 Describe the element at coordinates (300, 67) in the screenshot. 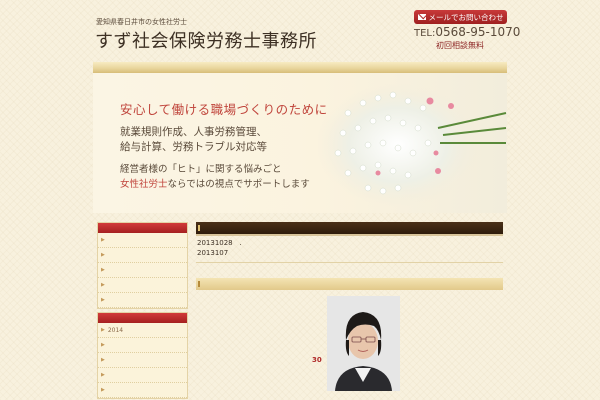

I see `nav-bar` at that location.